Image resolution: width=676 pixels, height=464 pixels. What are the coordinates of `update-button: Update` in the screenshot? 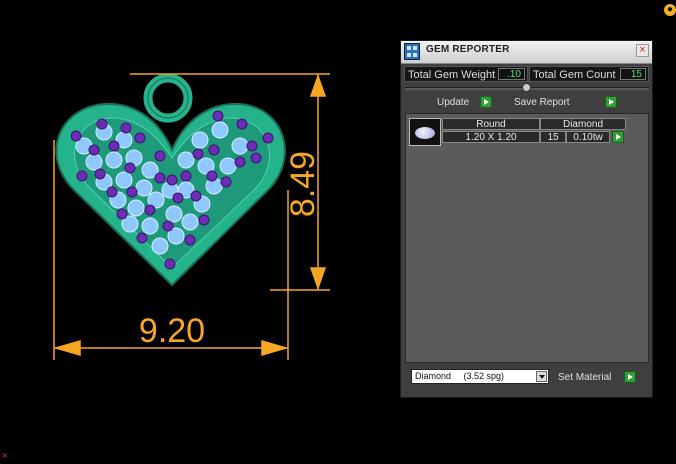 It's located at (467, 103).